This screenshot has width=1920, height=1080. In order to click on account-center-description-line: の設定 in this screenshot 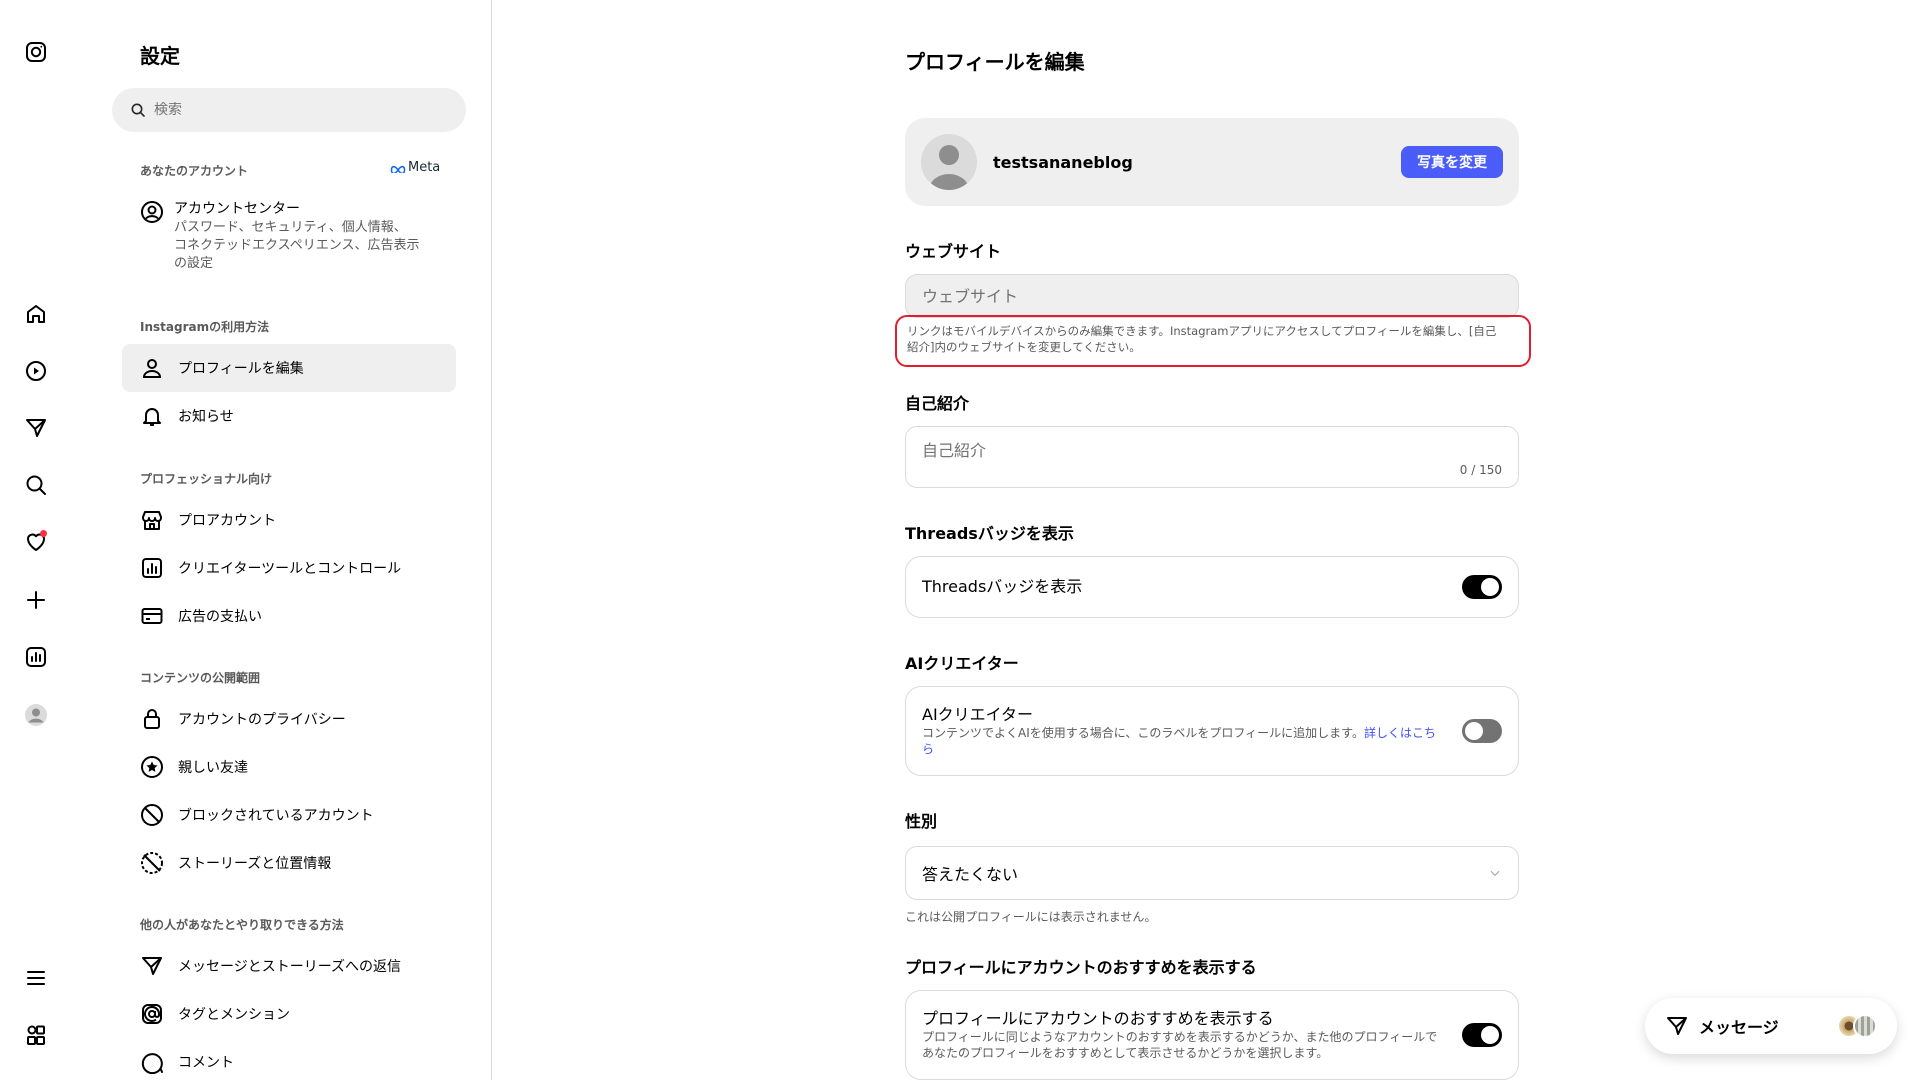, I will do `click(194, 263)`.